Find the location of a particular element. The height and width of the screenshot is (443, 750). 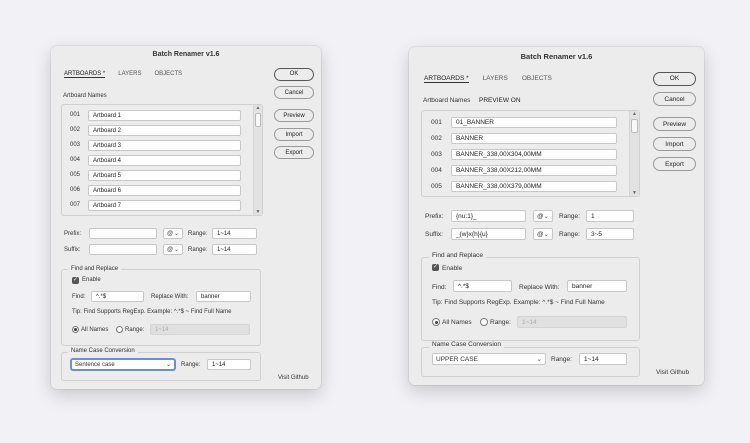

list-item: 004 Artboard 4 is located at coordinates (162, 160).